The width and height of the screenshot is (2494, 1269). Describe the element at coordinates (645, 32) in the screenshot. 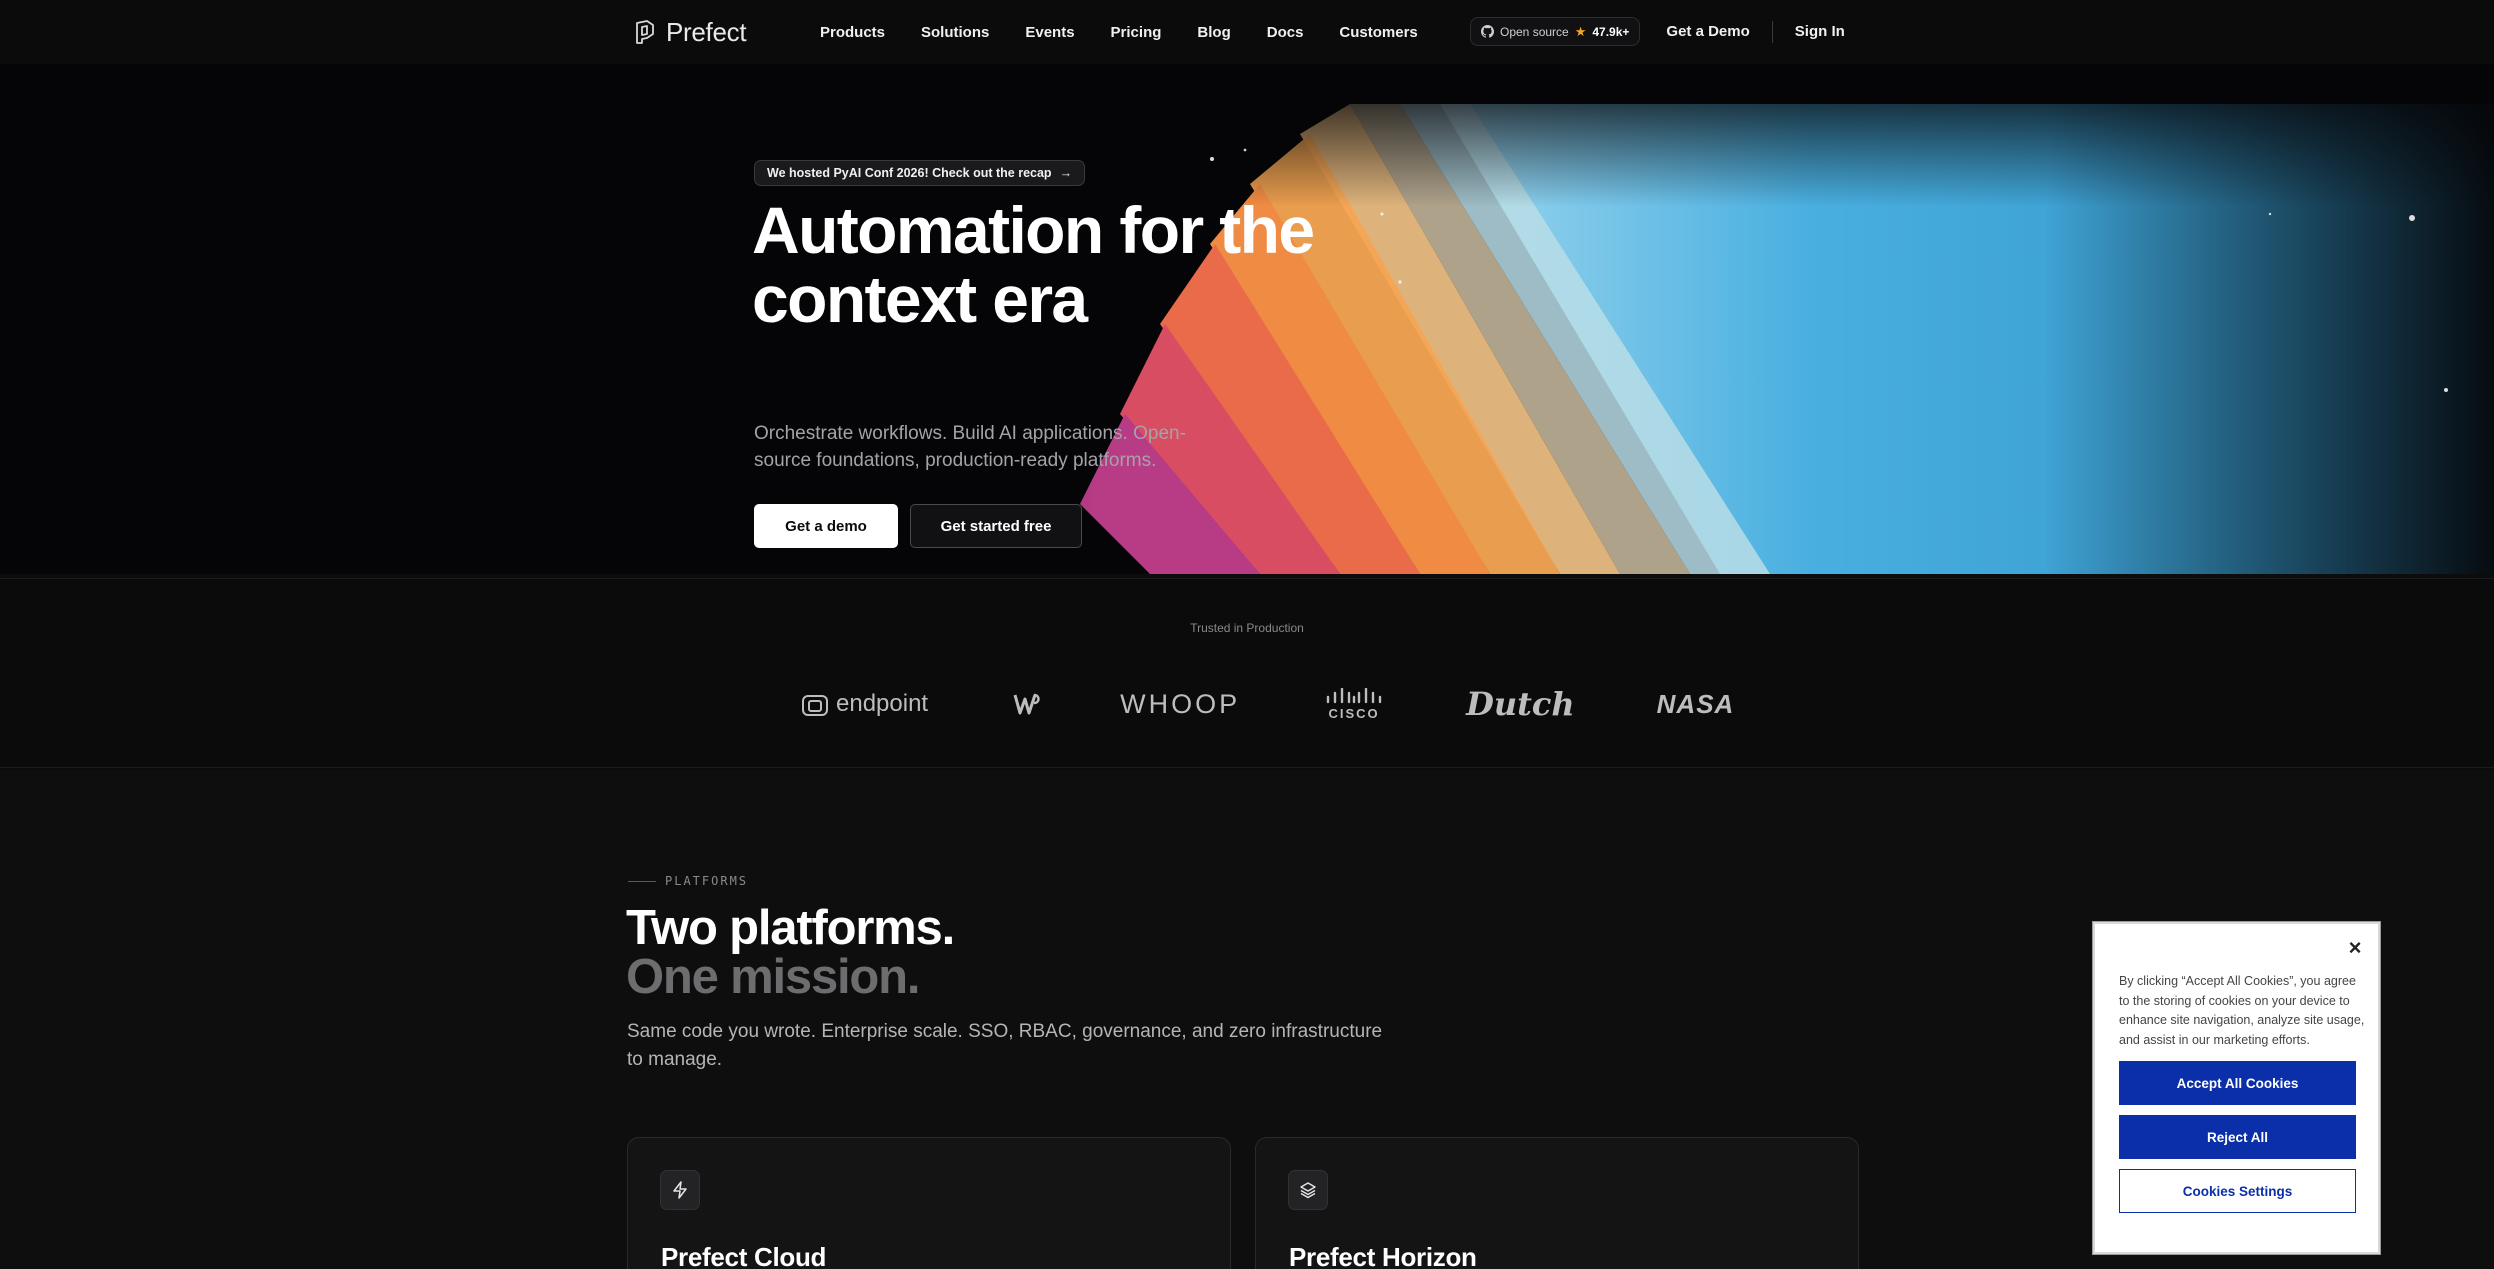

I see `prefect-mark-icon` at that location.